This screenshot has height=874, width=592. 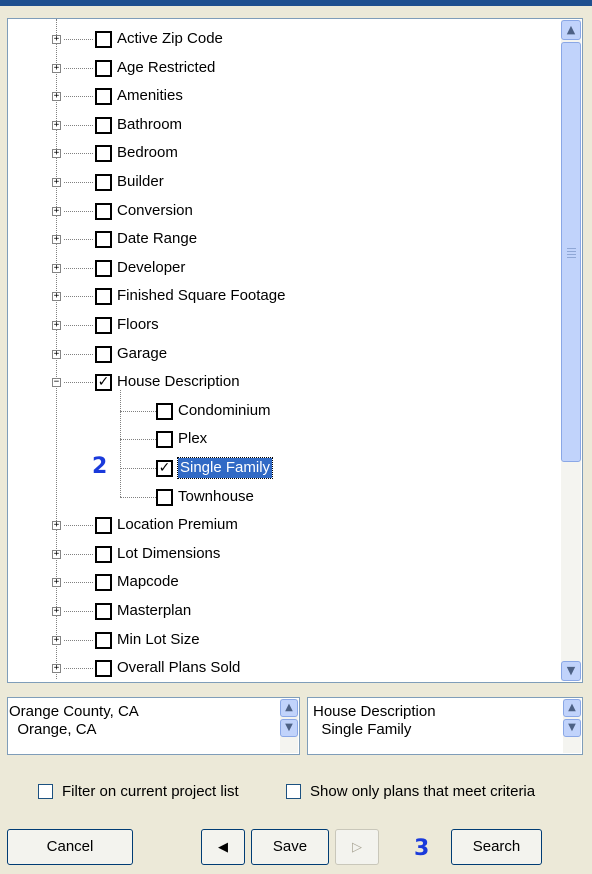 I want to click on scrollbar-thumb, so click(x=571, y=252).